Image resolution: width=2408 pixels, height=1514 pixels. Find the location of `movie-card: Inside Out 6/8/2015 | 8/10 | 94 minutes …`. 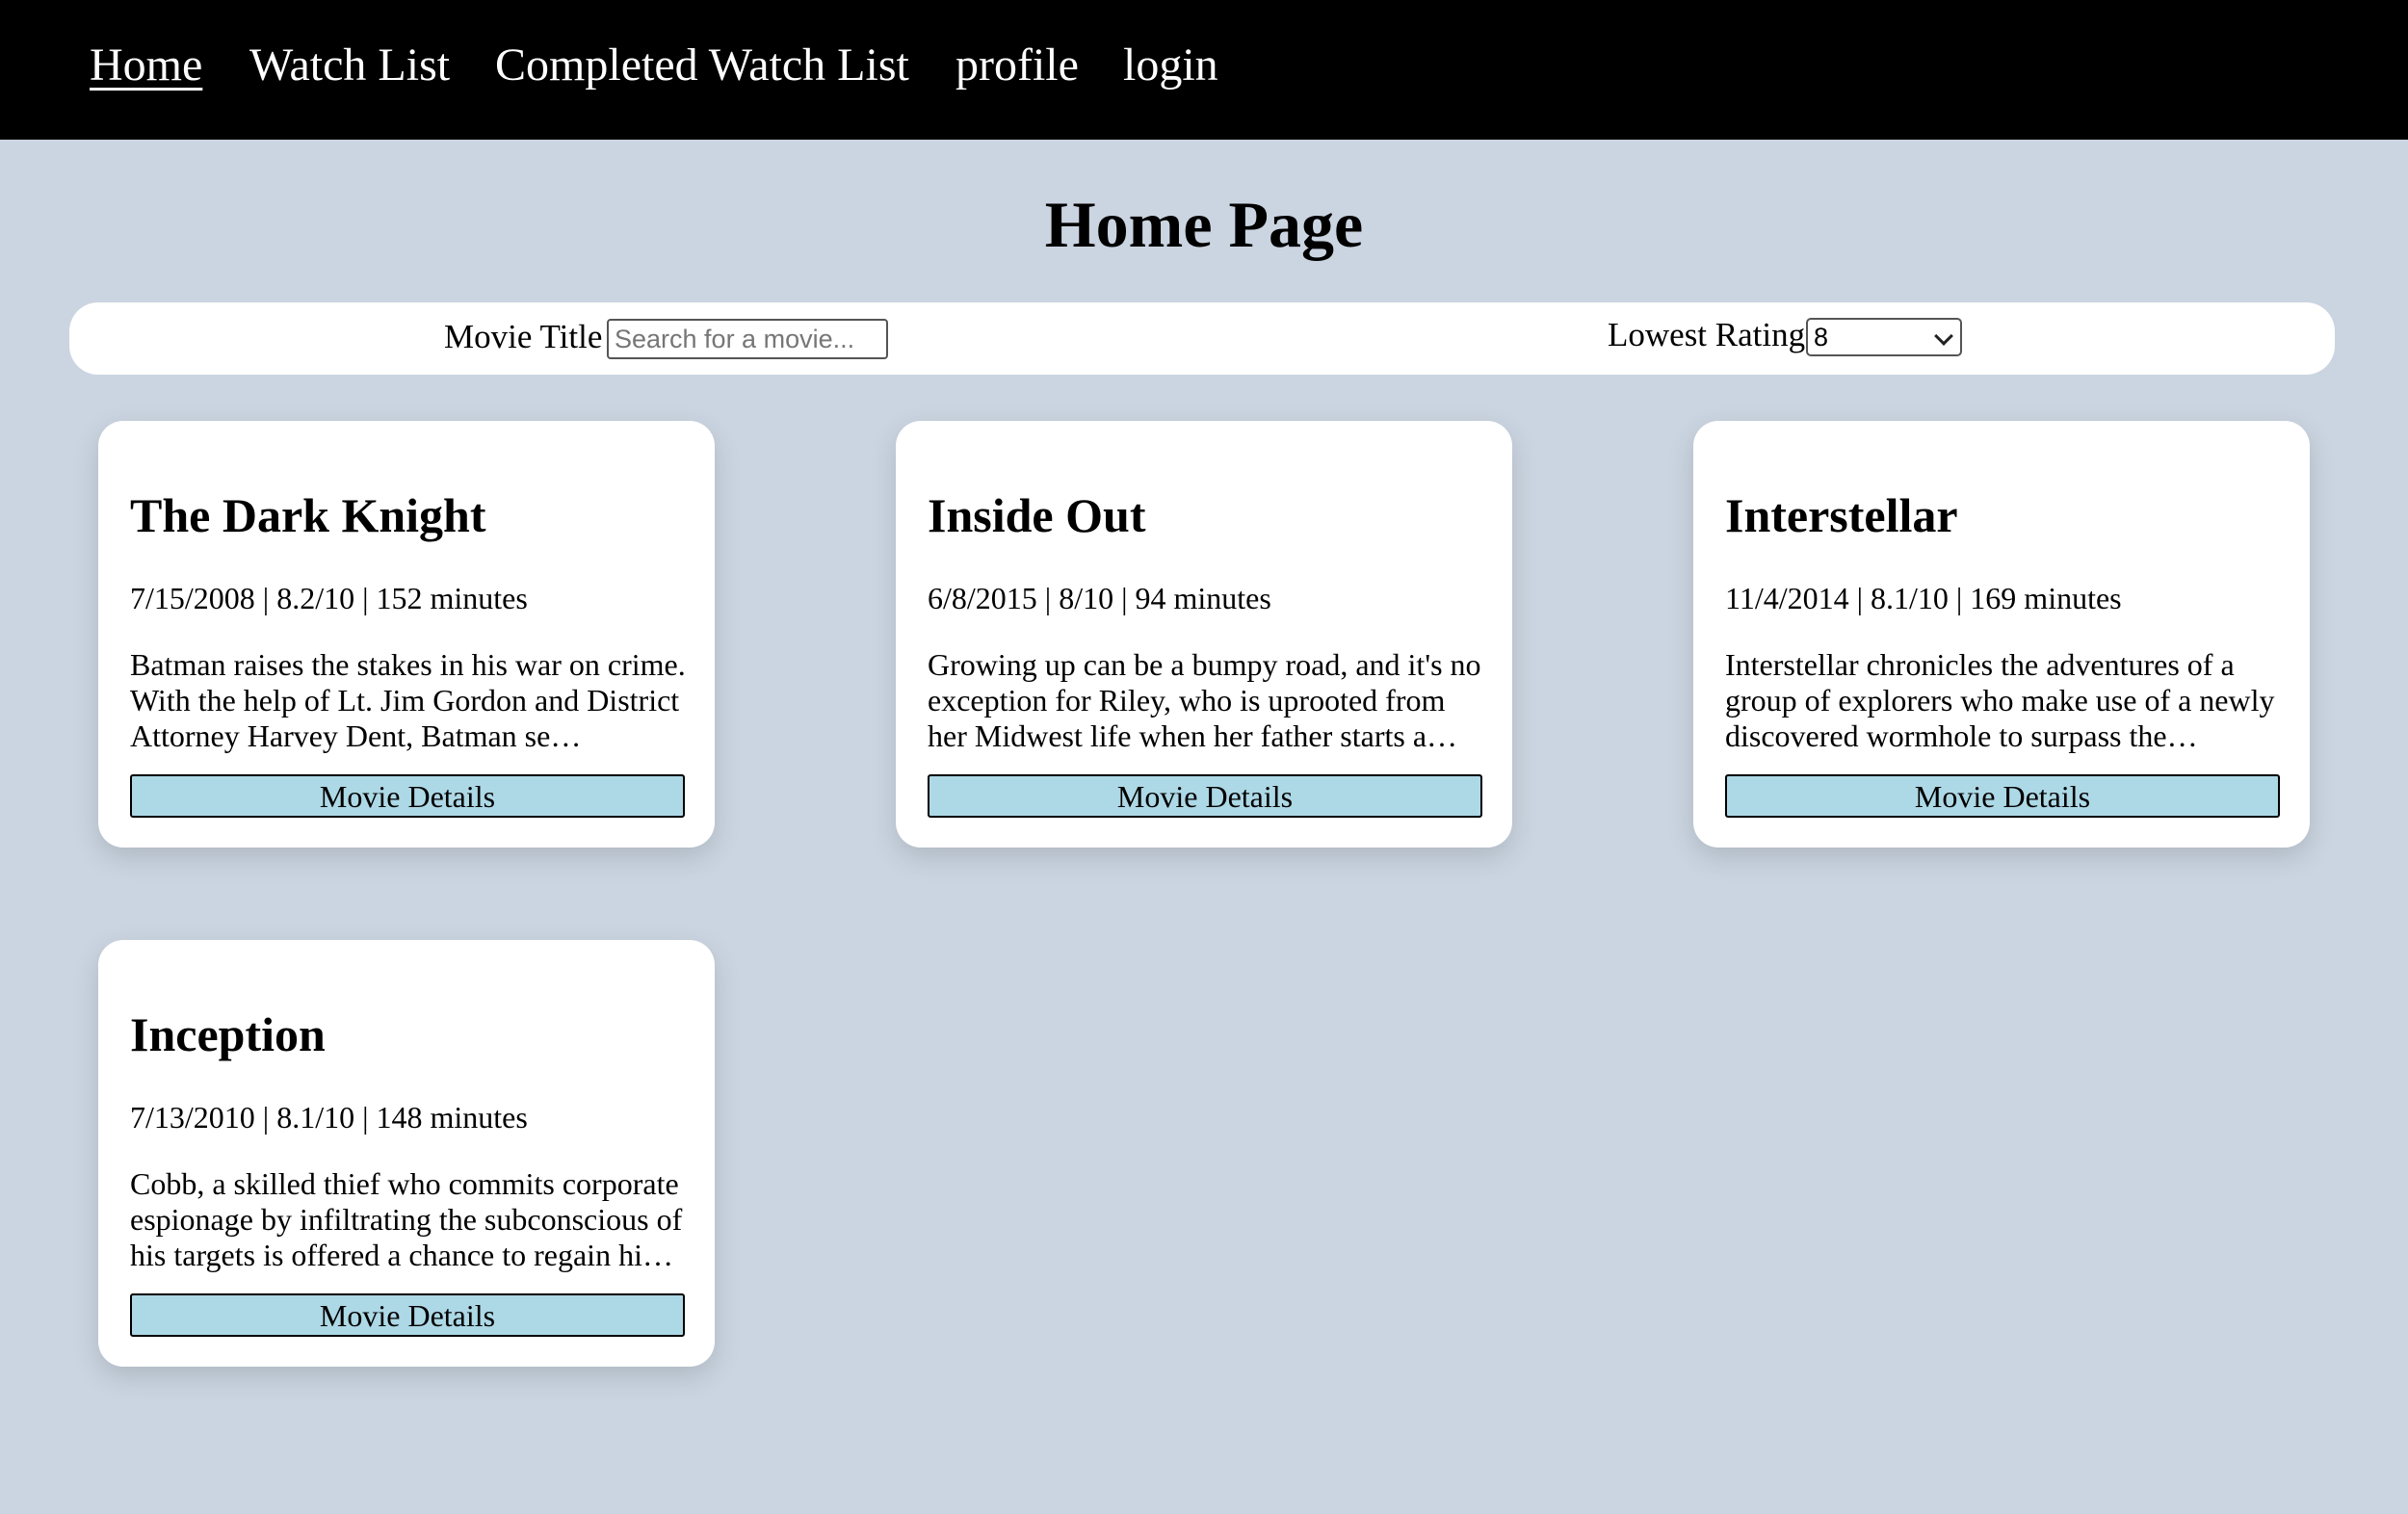

movie-card: Inside Out 6/8/2015 | 8/10 | 94 minutes … is located at coordinates (1204, 634).